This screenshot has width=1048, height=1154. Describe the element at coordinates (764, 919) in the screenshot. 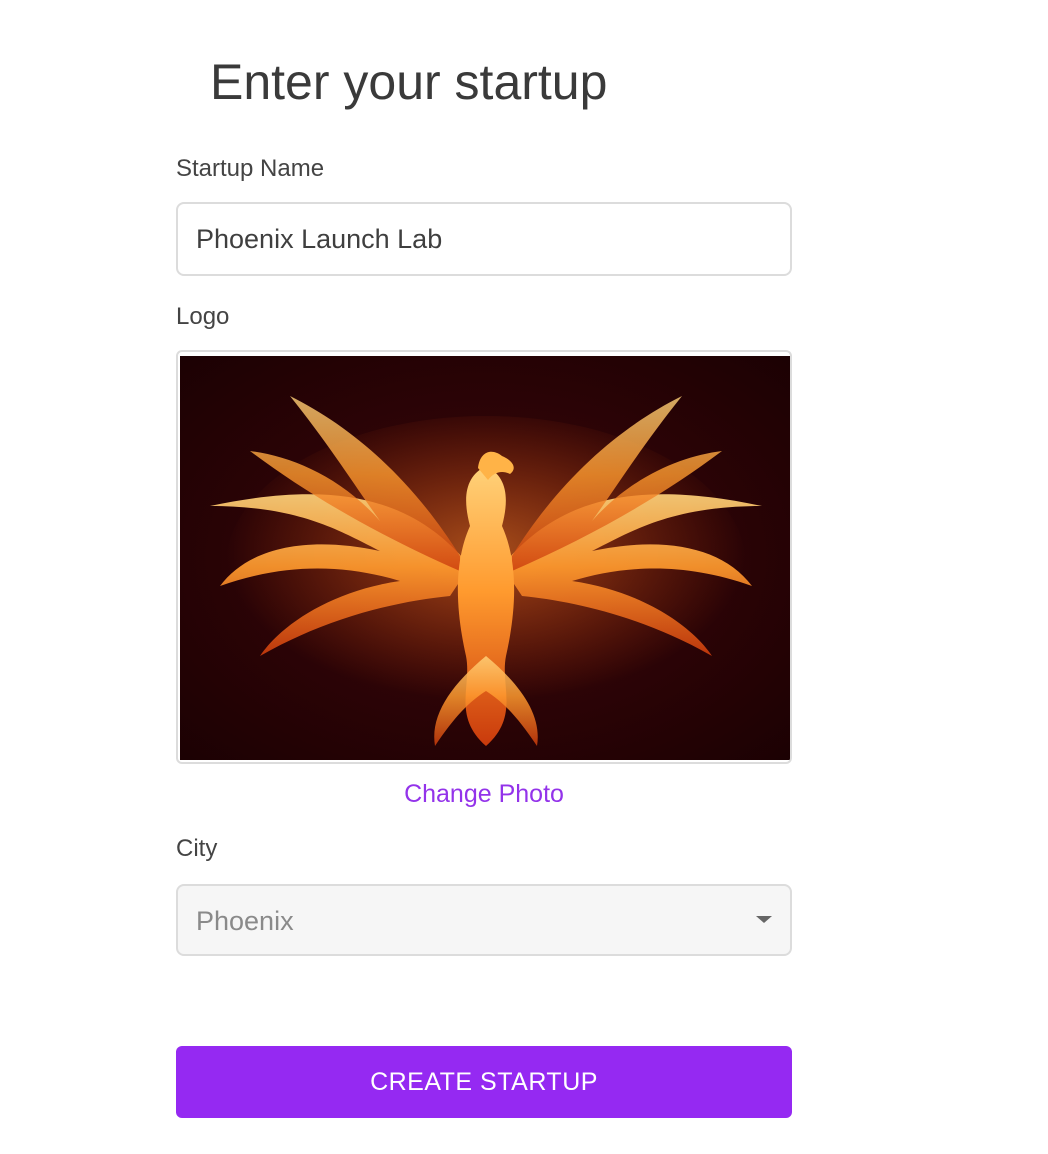

I see `chevron-down-icon` at that location.